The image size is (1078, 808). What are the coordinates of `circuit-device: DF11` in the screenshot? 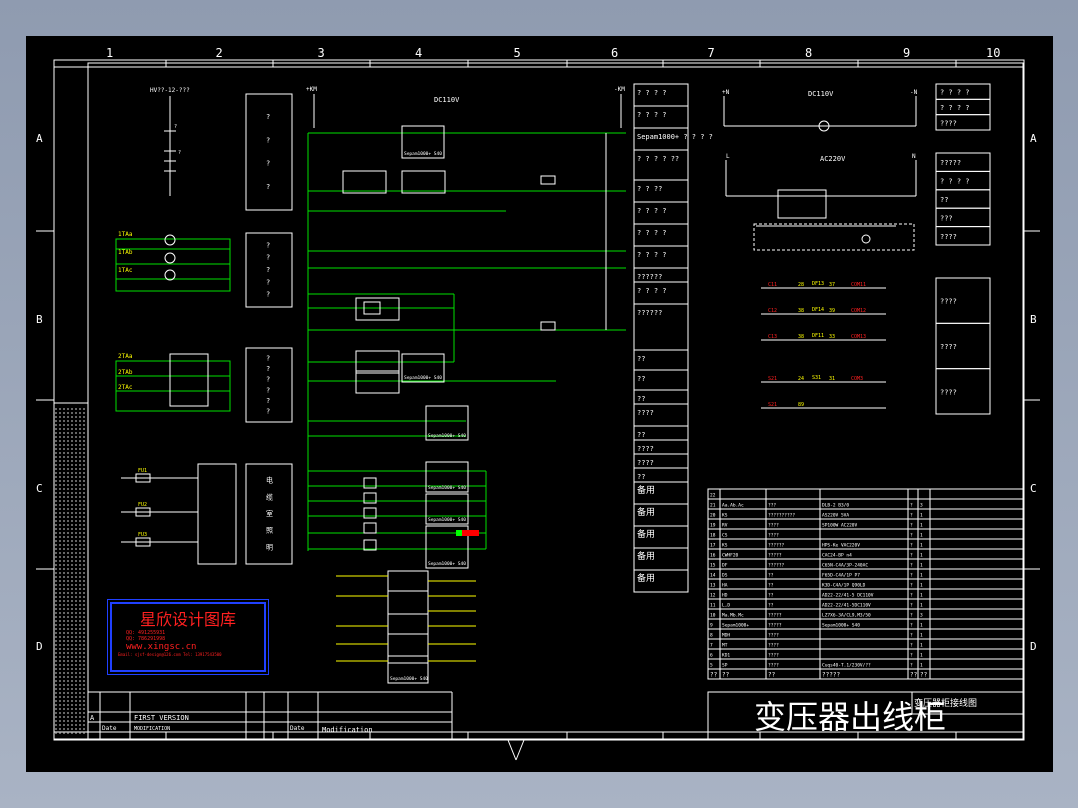 It's located at (818, 336).